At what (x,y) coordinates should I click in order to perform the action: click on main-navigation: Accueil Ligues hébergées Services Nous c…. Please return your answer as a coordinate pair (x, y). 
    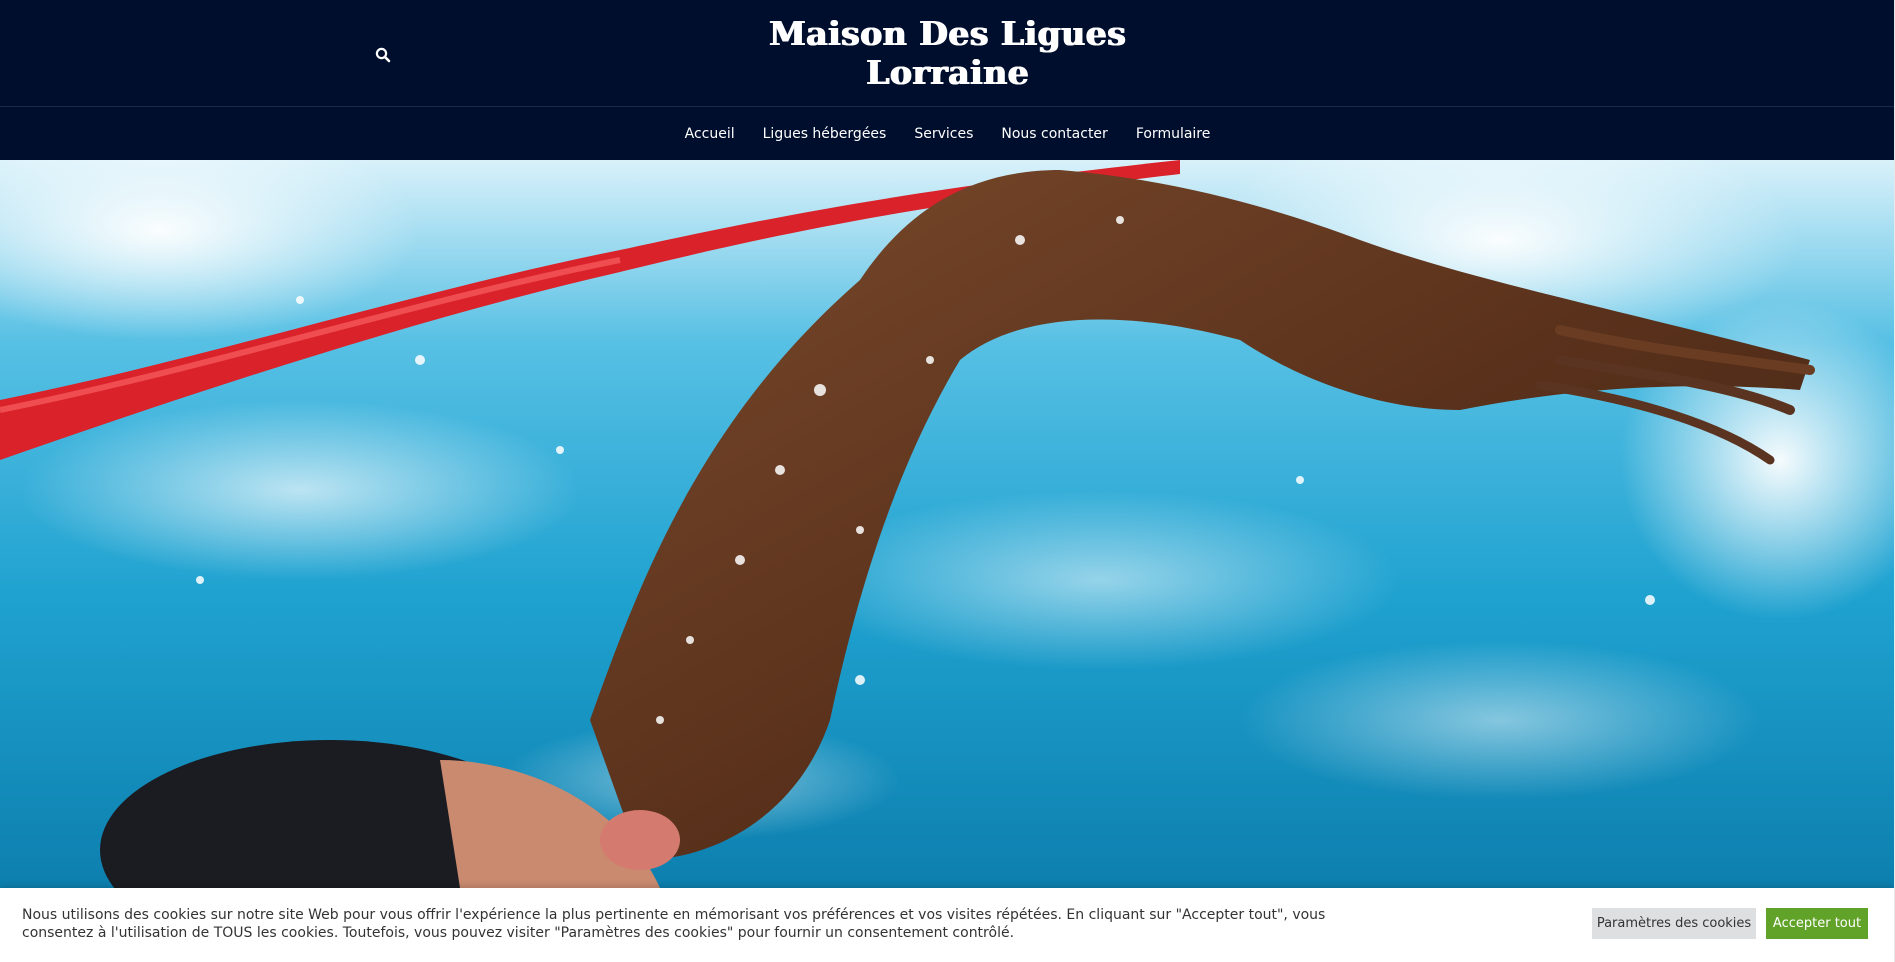
    Looking at the image, I should click on (947, 133).